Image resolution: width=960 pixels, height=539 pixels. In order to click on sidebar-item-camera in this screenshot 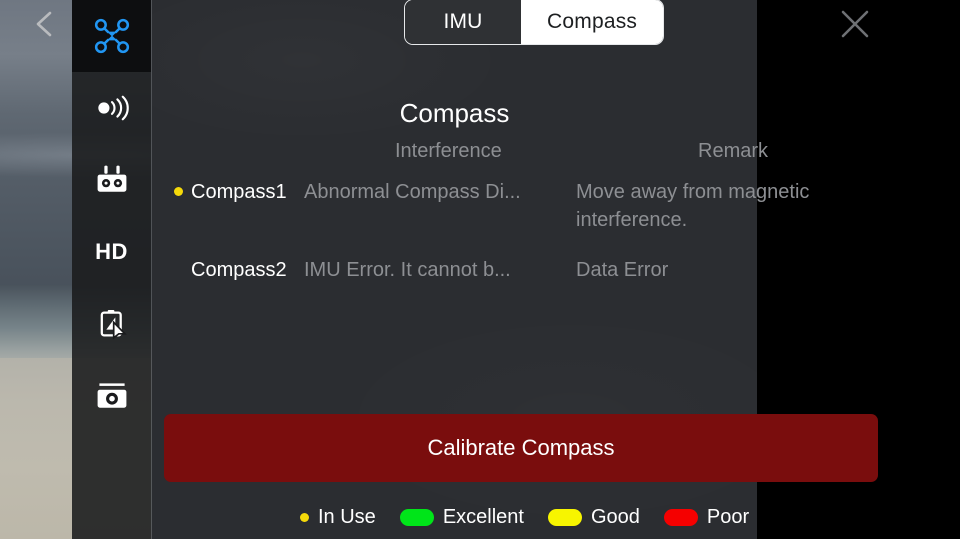, I will do `click(111, 396)`.